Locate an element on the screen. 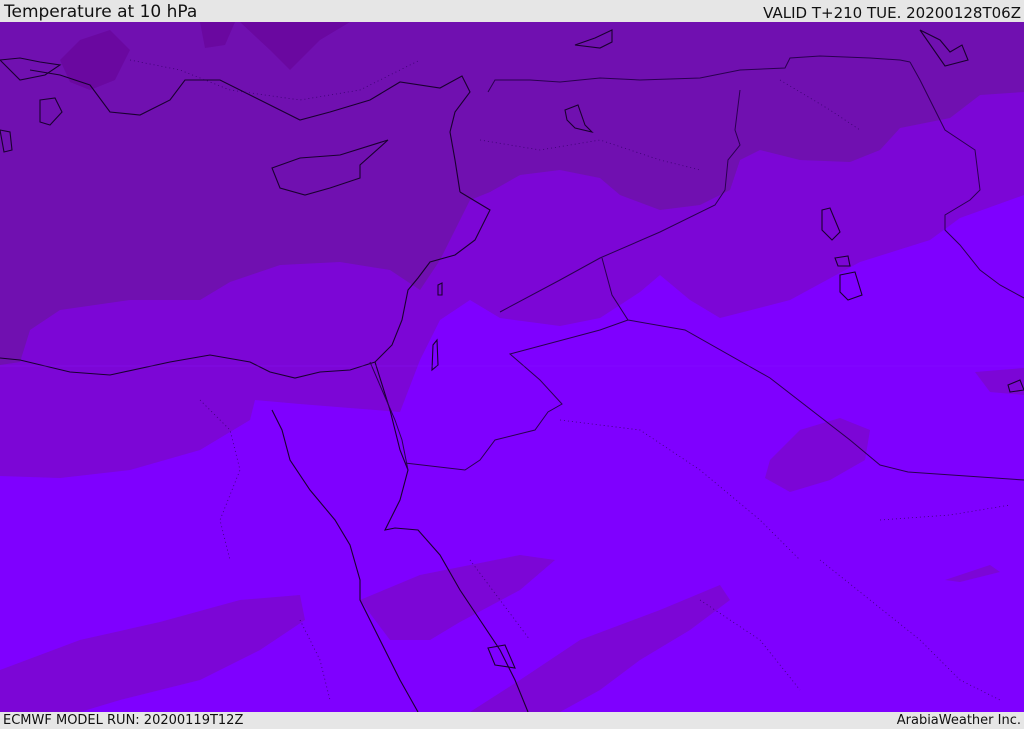 The height and width of the screenshot is (729, 1024). model-run: ECMWF MODEL RUN: 20200119T12Z is located at coordinates (123, 720).